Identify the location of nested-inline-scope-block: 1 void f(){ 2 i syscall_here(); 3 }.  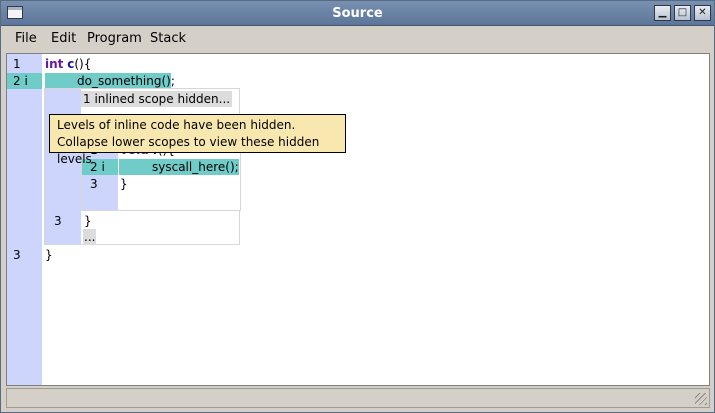
(161, 177).